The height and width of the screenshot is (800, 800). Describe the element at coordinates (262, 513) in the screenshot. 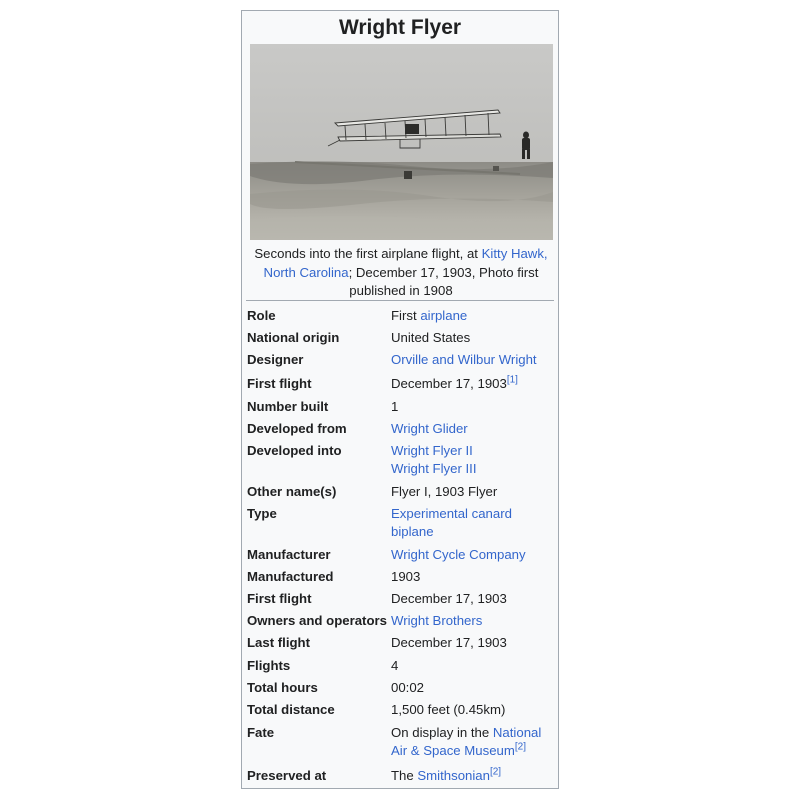

I see `row-label: Type` at that location.